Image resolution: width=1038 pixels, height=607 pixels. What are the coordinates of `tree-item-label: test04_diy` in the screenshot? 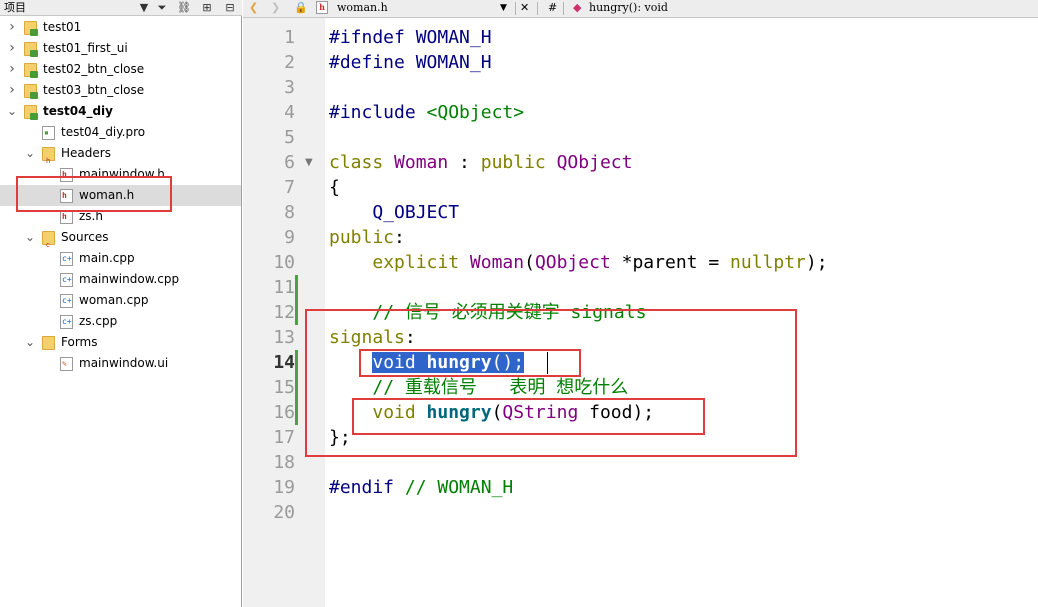 It's located at (78, 111).